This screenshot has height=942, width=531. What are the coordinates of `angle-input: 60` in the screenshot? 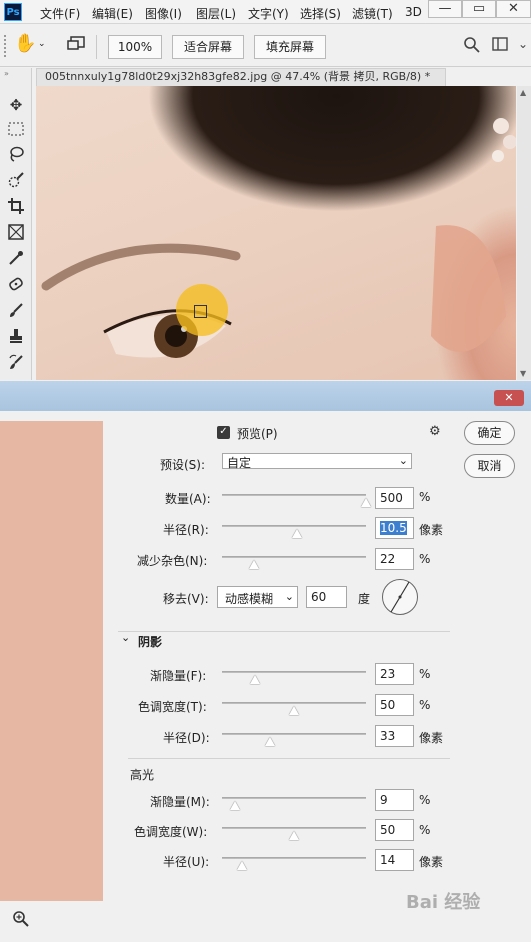 It's located at (326, 597).